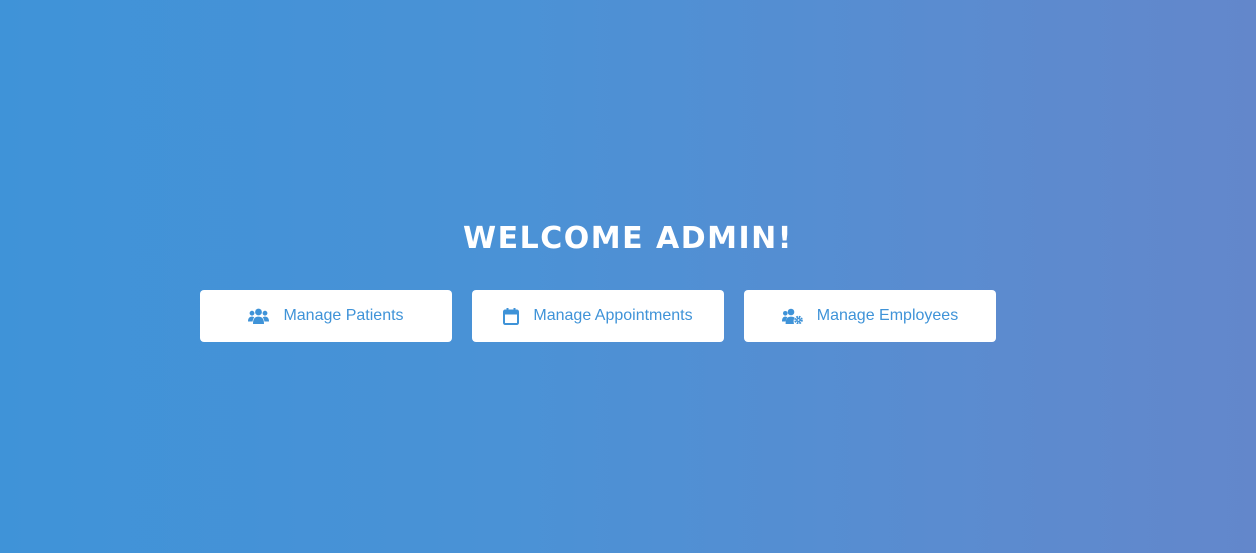 Image resolution: width=1256 pixels, height=553 pixels. What do you see at coordinates (628, 239) in the screenshot?
I see `welcome-heading: WELCOME ADMIN!` at bounding box center [628, 239].